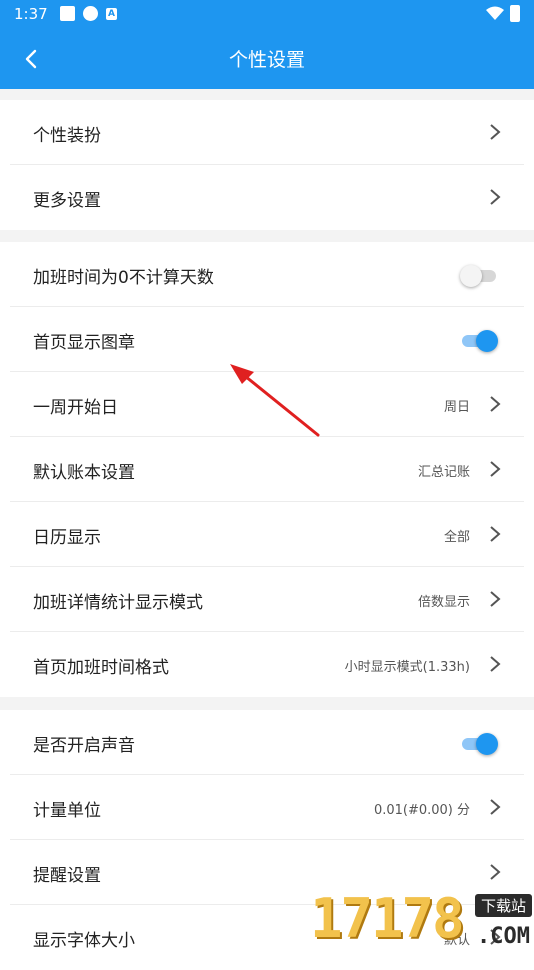  I want to click on app-header: 个性设置, so click(267, 58).